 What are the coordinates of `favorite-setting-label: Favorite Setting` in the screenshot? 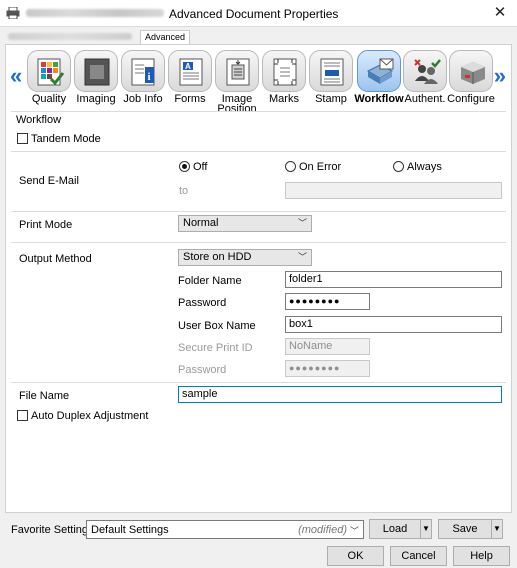 It's located at (50, 530).